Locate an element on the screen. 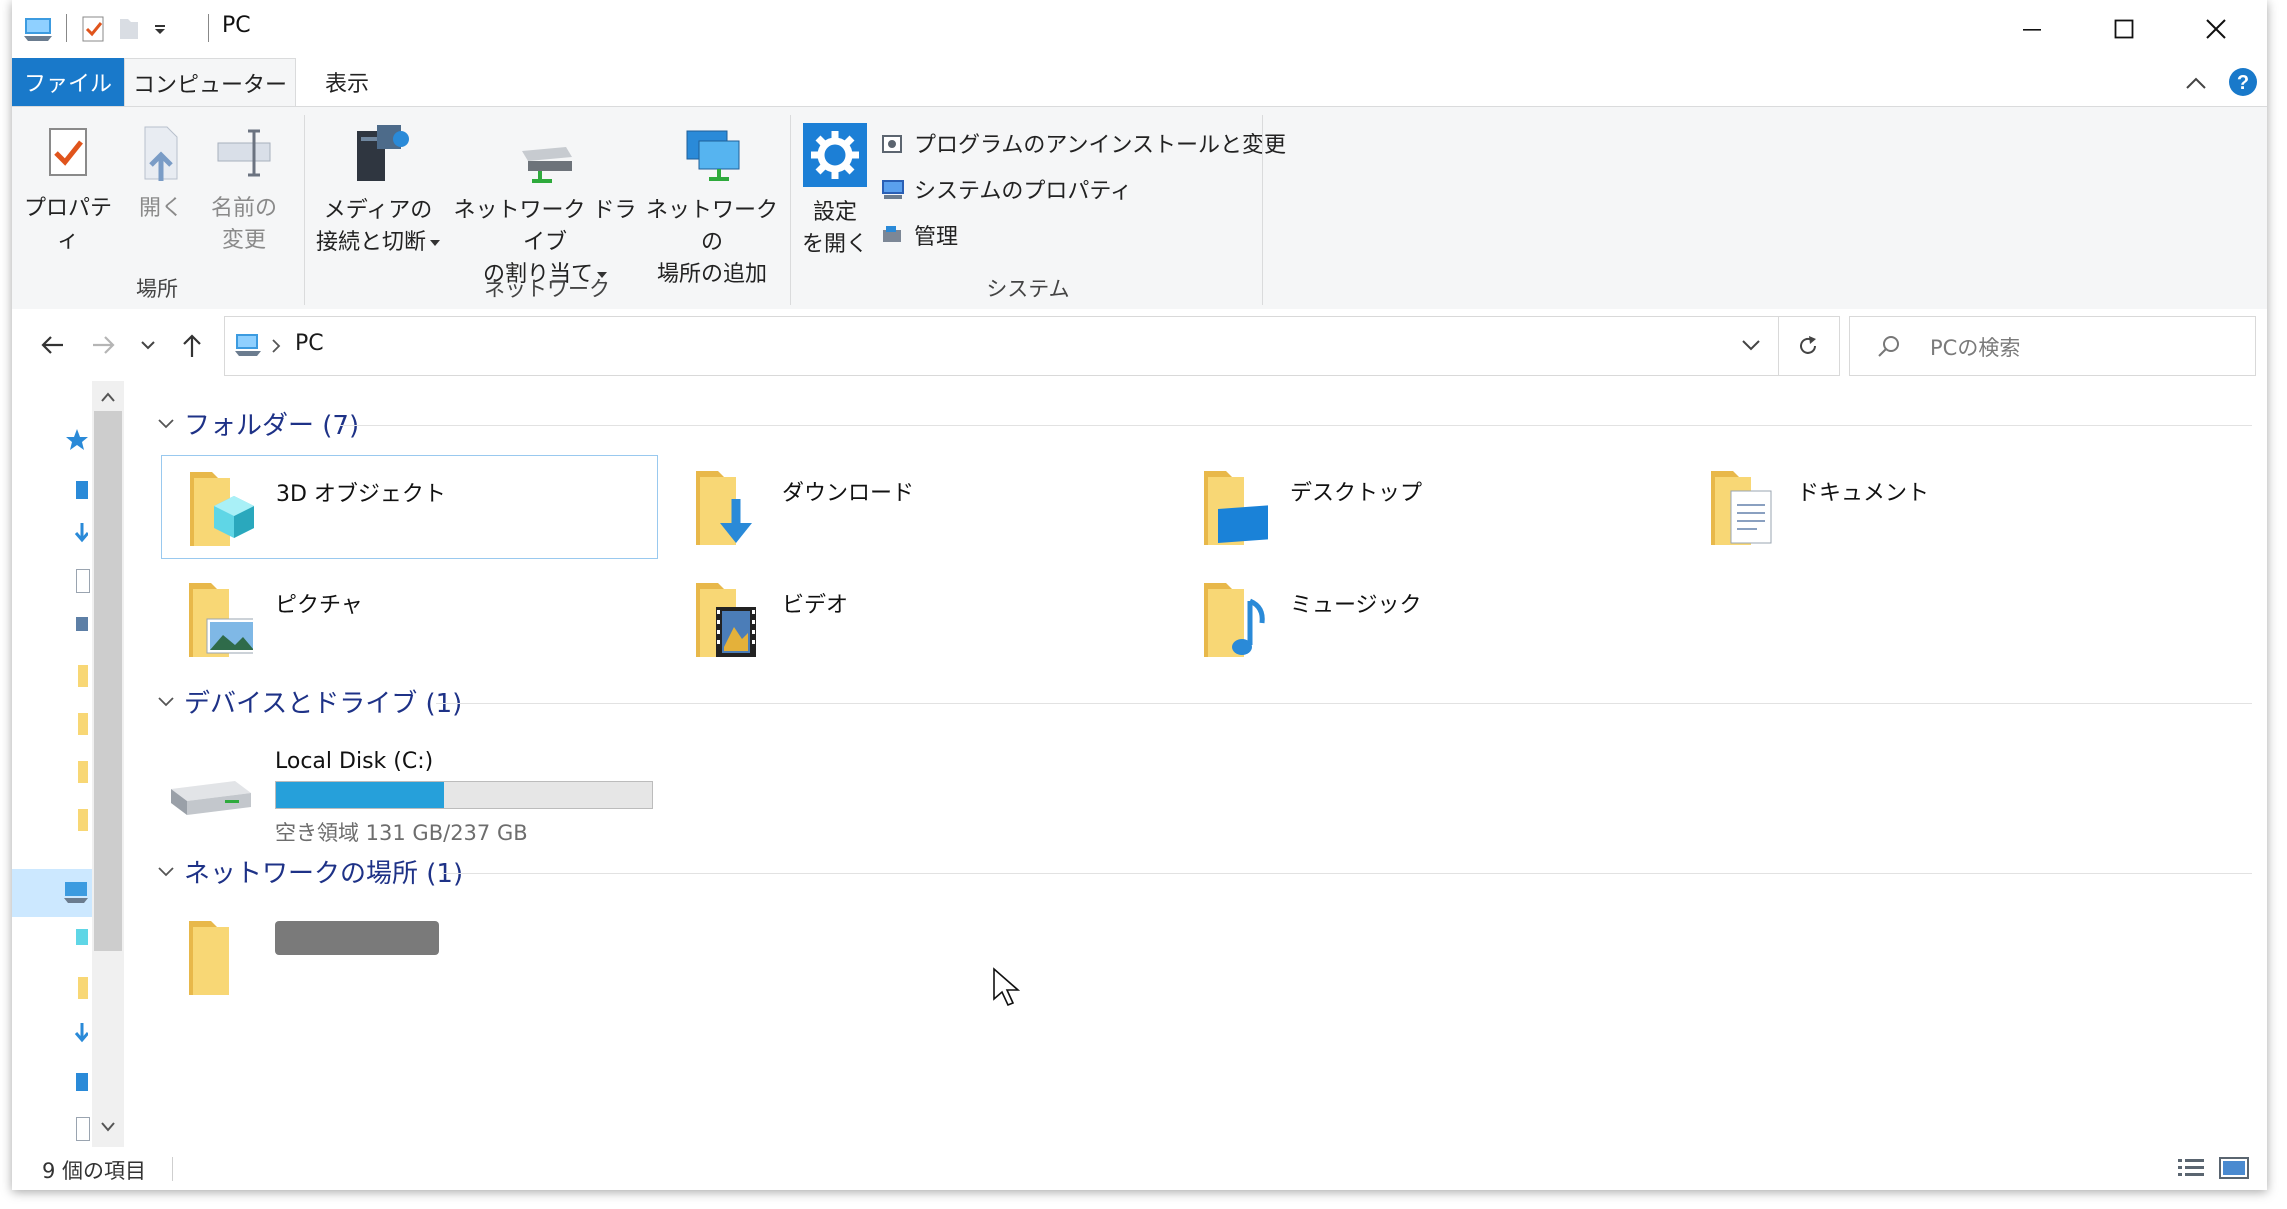 The height and width of the screenshot is (1209, 2287). group-label-system: システム is located at coordinates (1028, 289).